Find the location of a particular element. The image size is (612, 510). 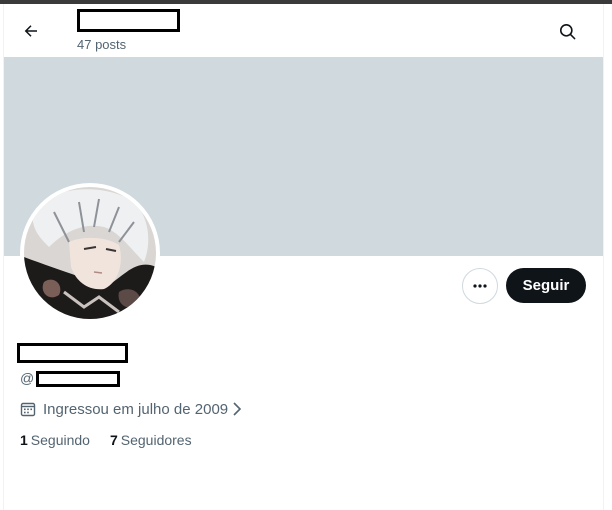

follow-stats: 1 Seguindo 7 Seguidores is located at coordinates (106, 440).